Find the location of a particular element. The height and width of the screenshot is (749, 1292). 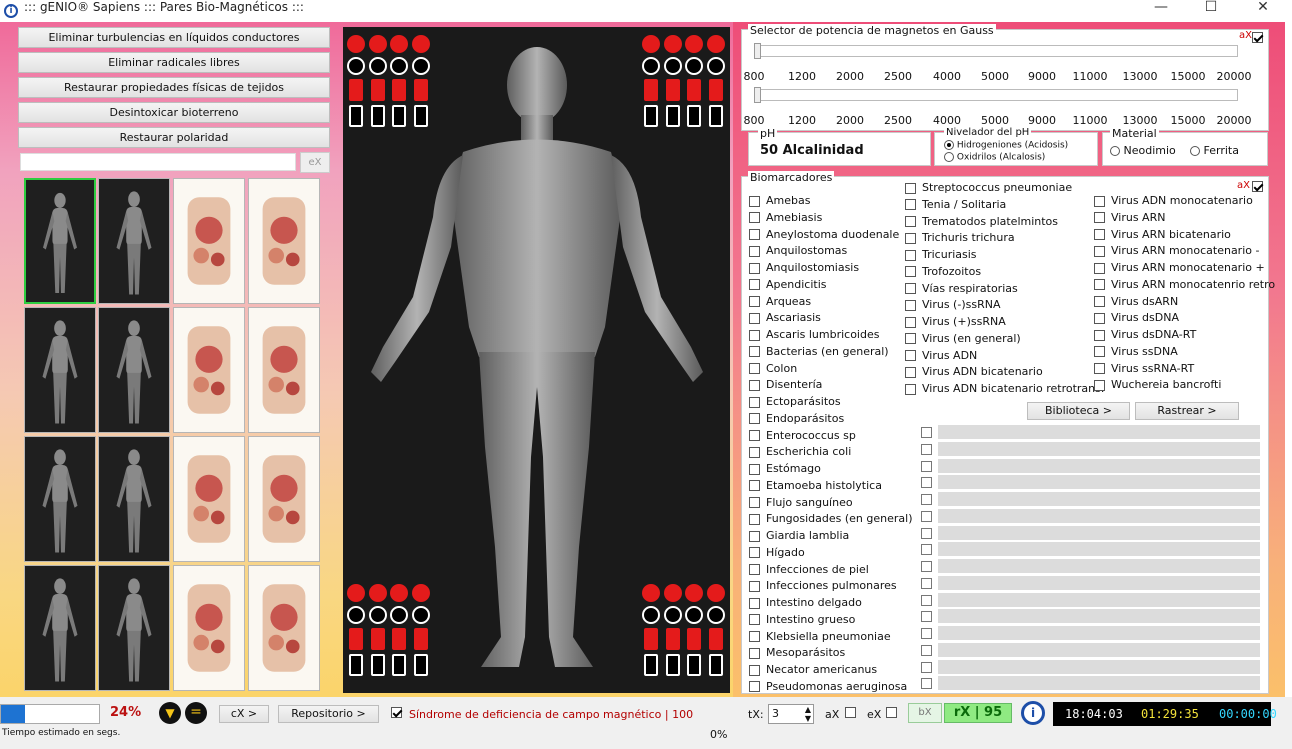

thumbnail-profile-right is located at coordinates (60, 628).